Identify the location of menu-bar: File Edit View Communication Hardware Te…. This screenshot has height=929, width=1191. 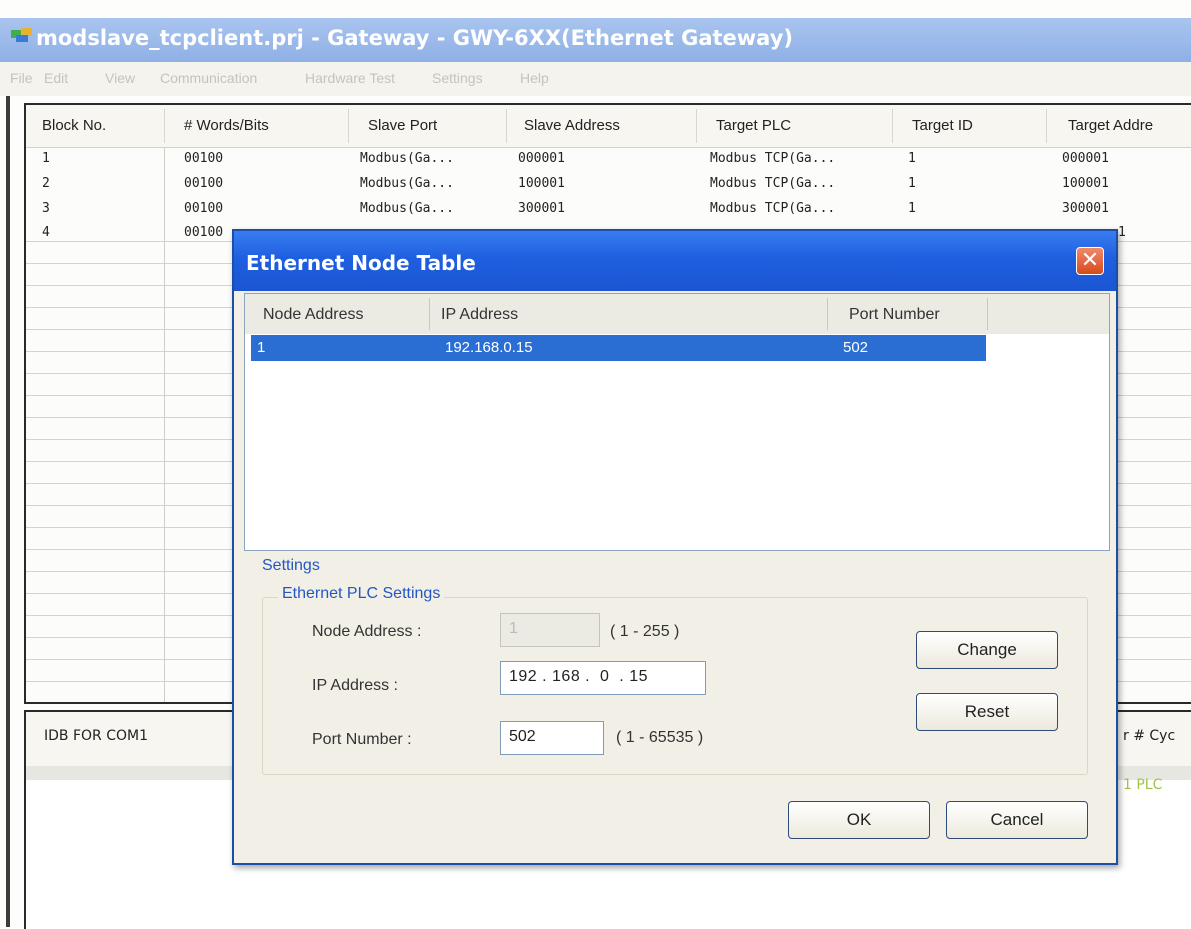
(595, 79).